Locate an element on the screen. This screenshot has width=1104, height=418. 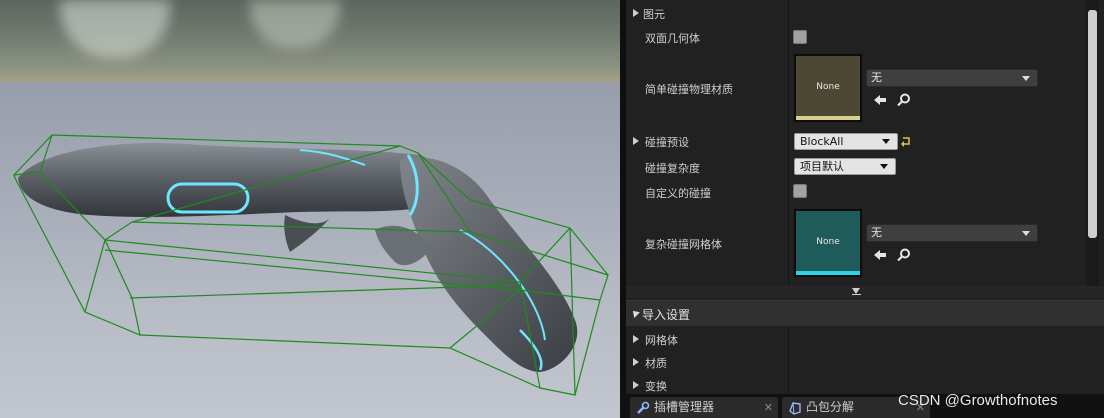
complex-collision-mesh-value: 无 is located at coordinates (876, 232).